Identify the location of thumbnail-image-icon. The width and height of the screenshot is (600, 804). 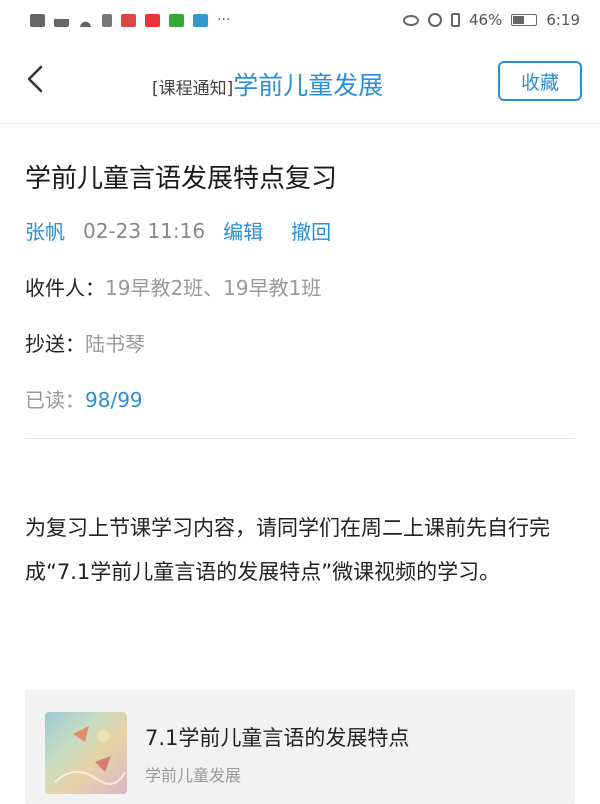
(90, 755).